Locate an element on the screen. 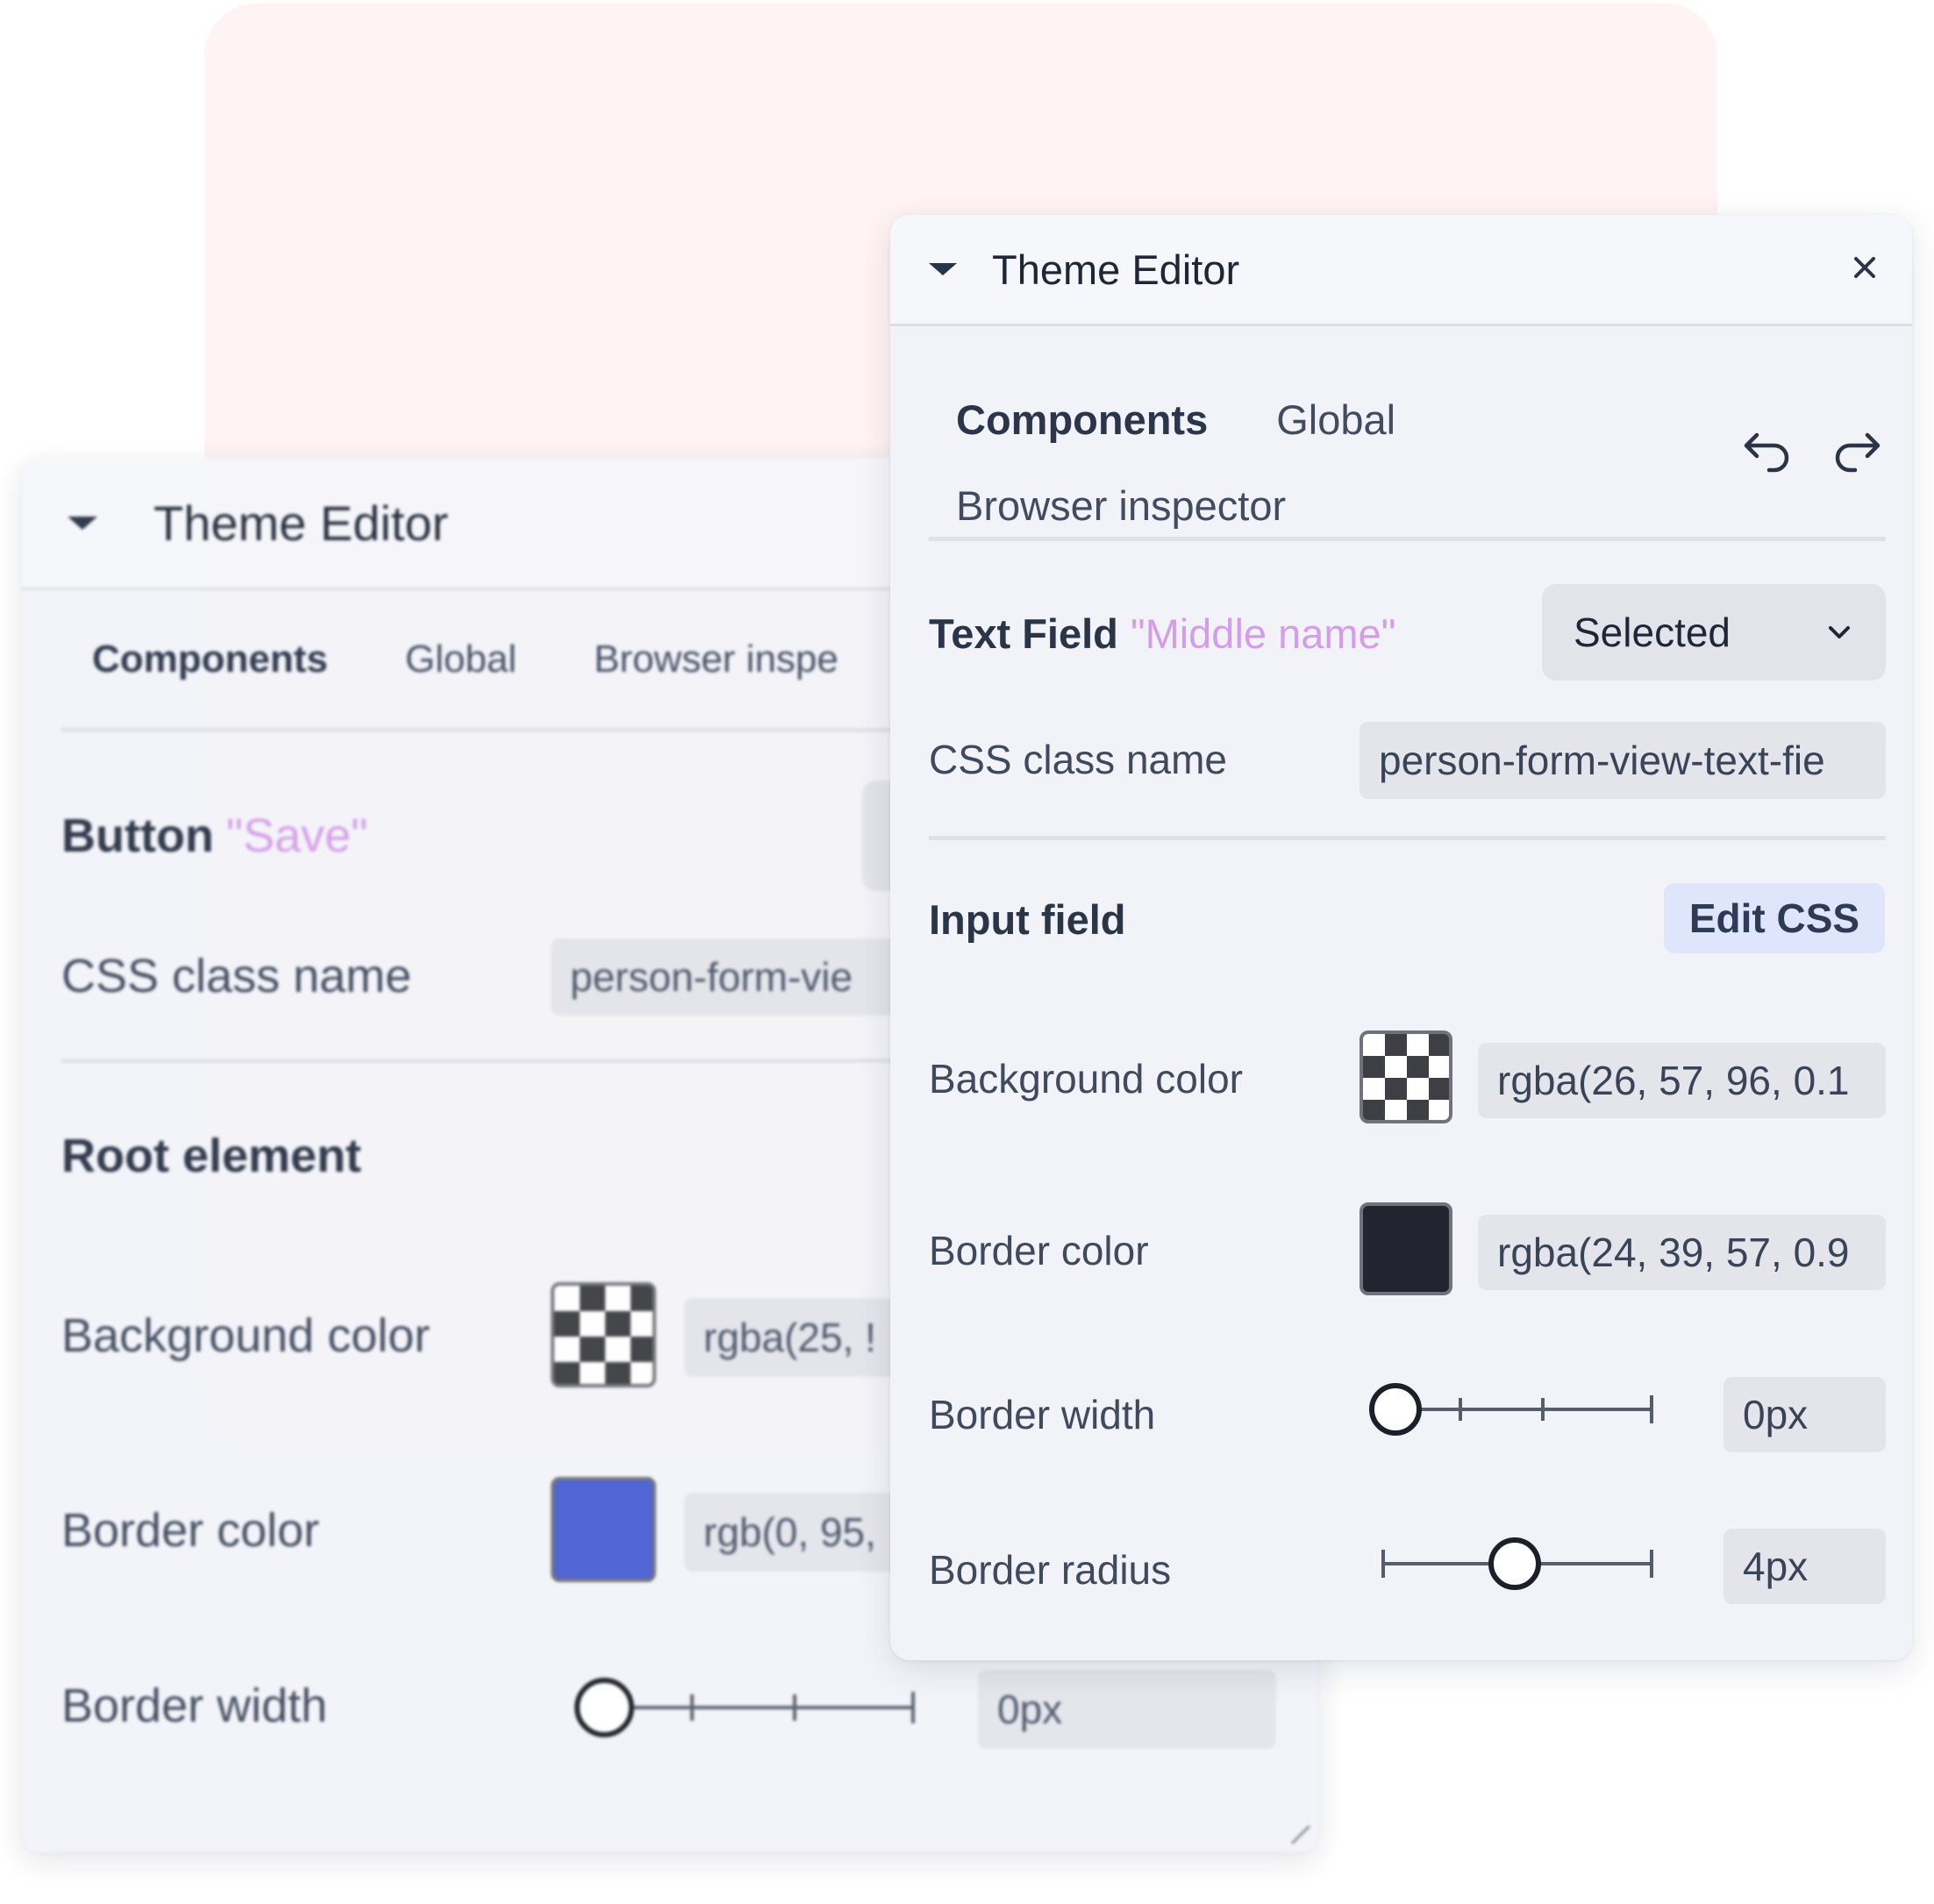  css-class-field: person-form-view-text-fie is located at coordinates (1623, 760).